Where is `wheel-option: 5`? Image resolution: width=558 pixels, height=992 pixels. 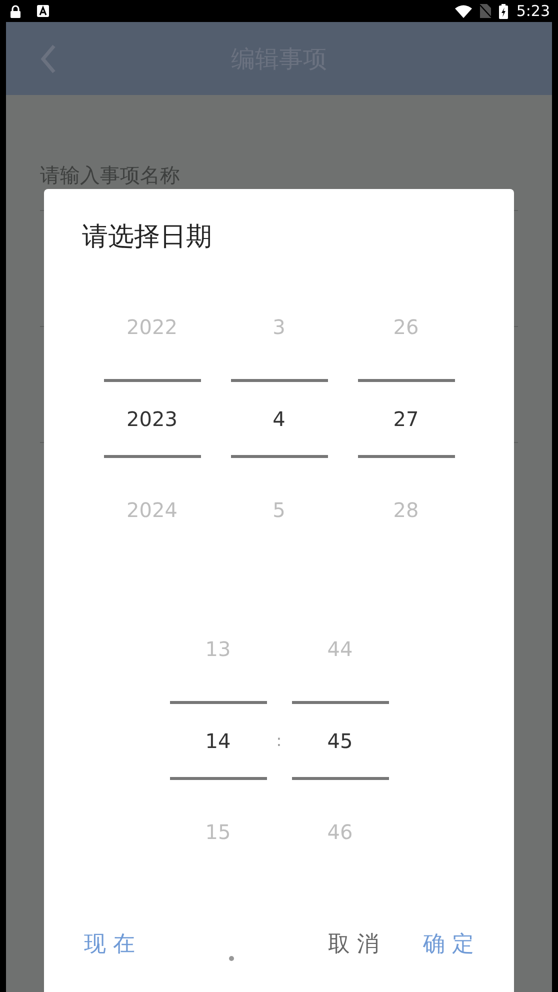 wheel-option: 5 is located at coordinates (279, 510).